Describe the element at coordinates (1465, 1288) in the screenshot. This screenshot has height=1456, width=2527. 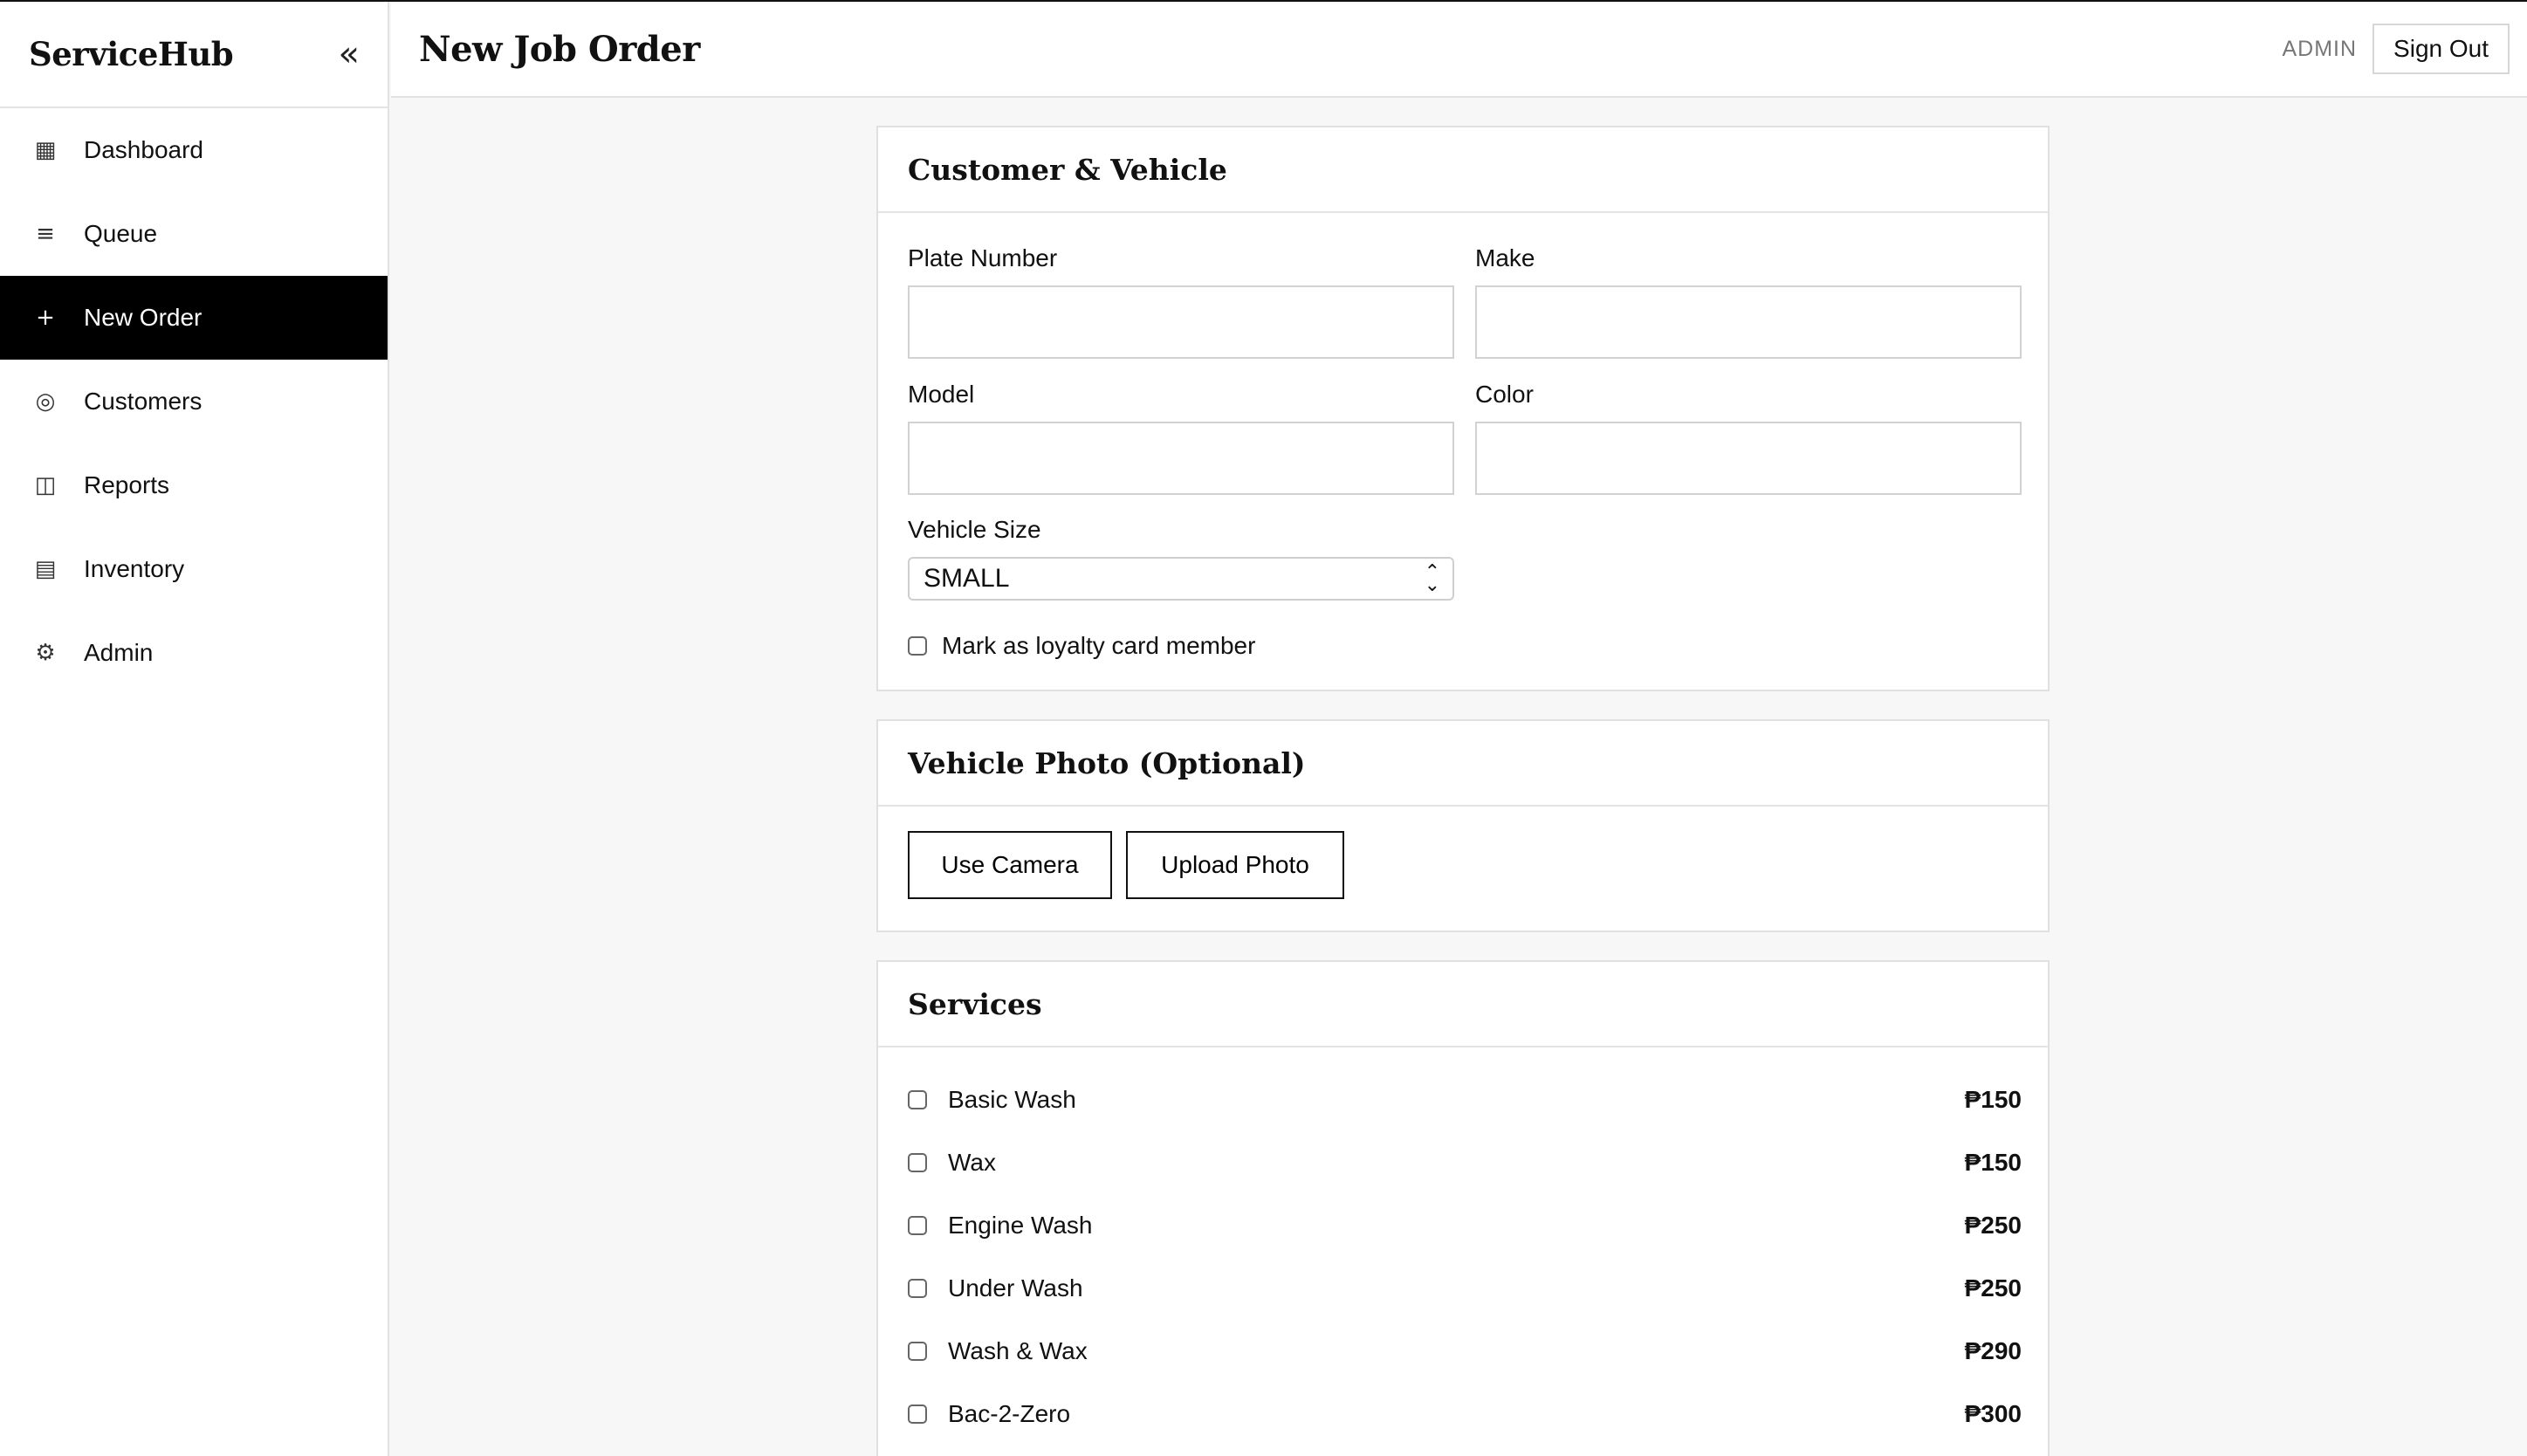
I see `service-row: Under Wash ₱250` at that location.